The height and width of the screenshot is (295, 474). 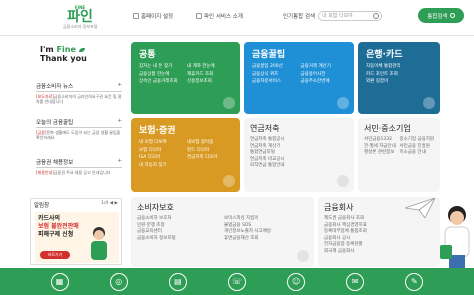 What do you see at coordinates (63, 58) in the screenshot?
I see `welcome-thanks: Thank you` at bounding box center [63, 58].